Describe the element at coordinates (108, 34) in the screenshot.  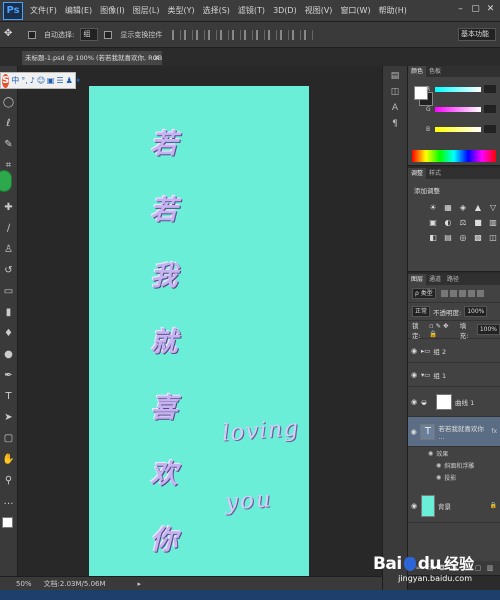
I see `show-transform-checkbox` at that location.